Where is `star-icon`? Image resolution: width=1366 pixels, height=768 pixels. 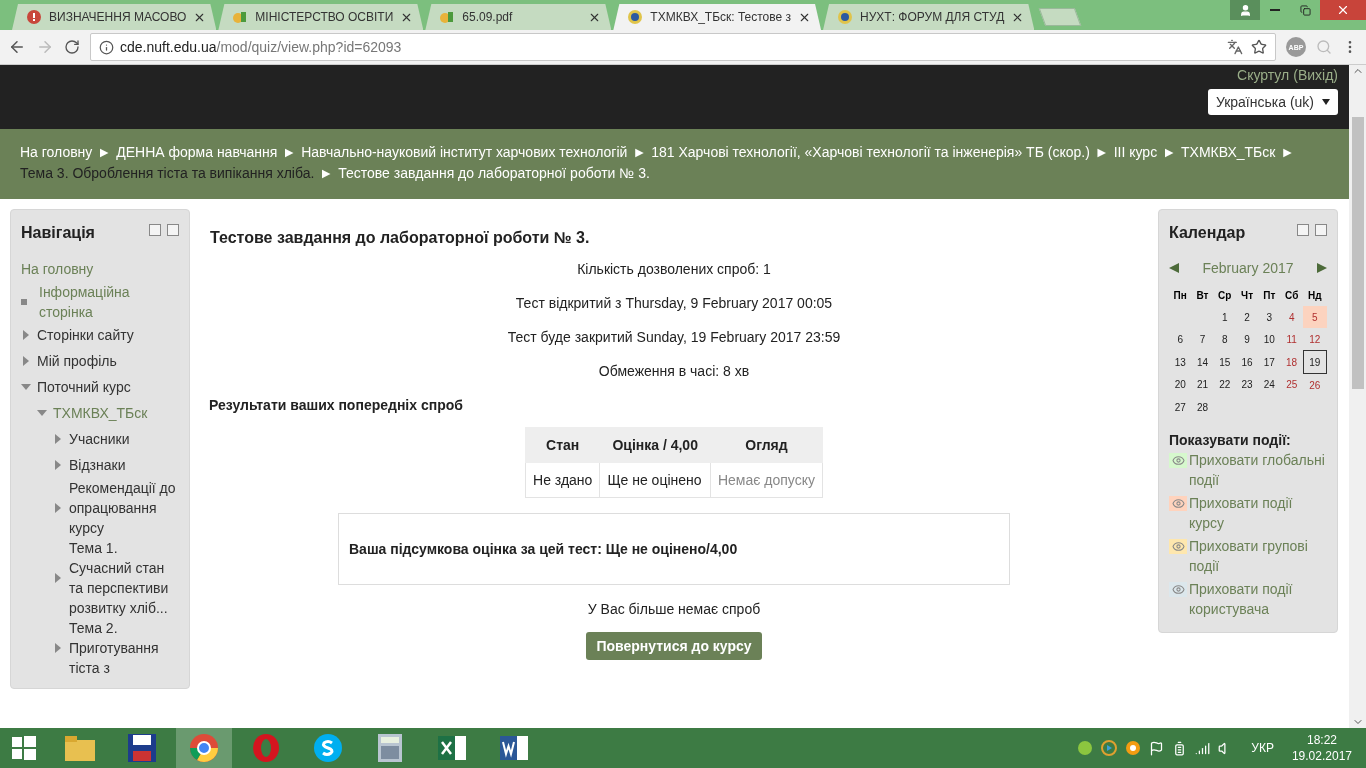 star-icon is located at coordinates (1259, 47).